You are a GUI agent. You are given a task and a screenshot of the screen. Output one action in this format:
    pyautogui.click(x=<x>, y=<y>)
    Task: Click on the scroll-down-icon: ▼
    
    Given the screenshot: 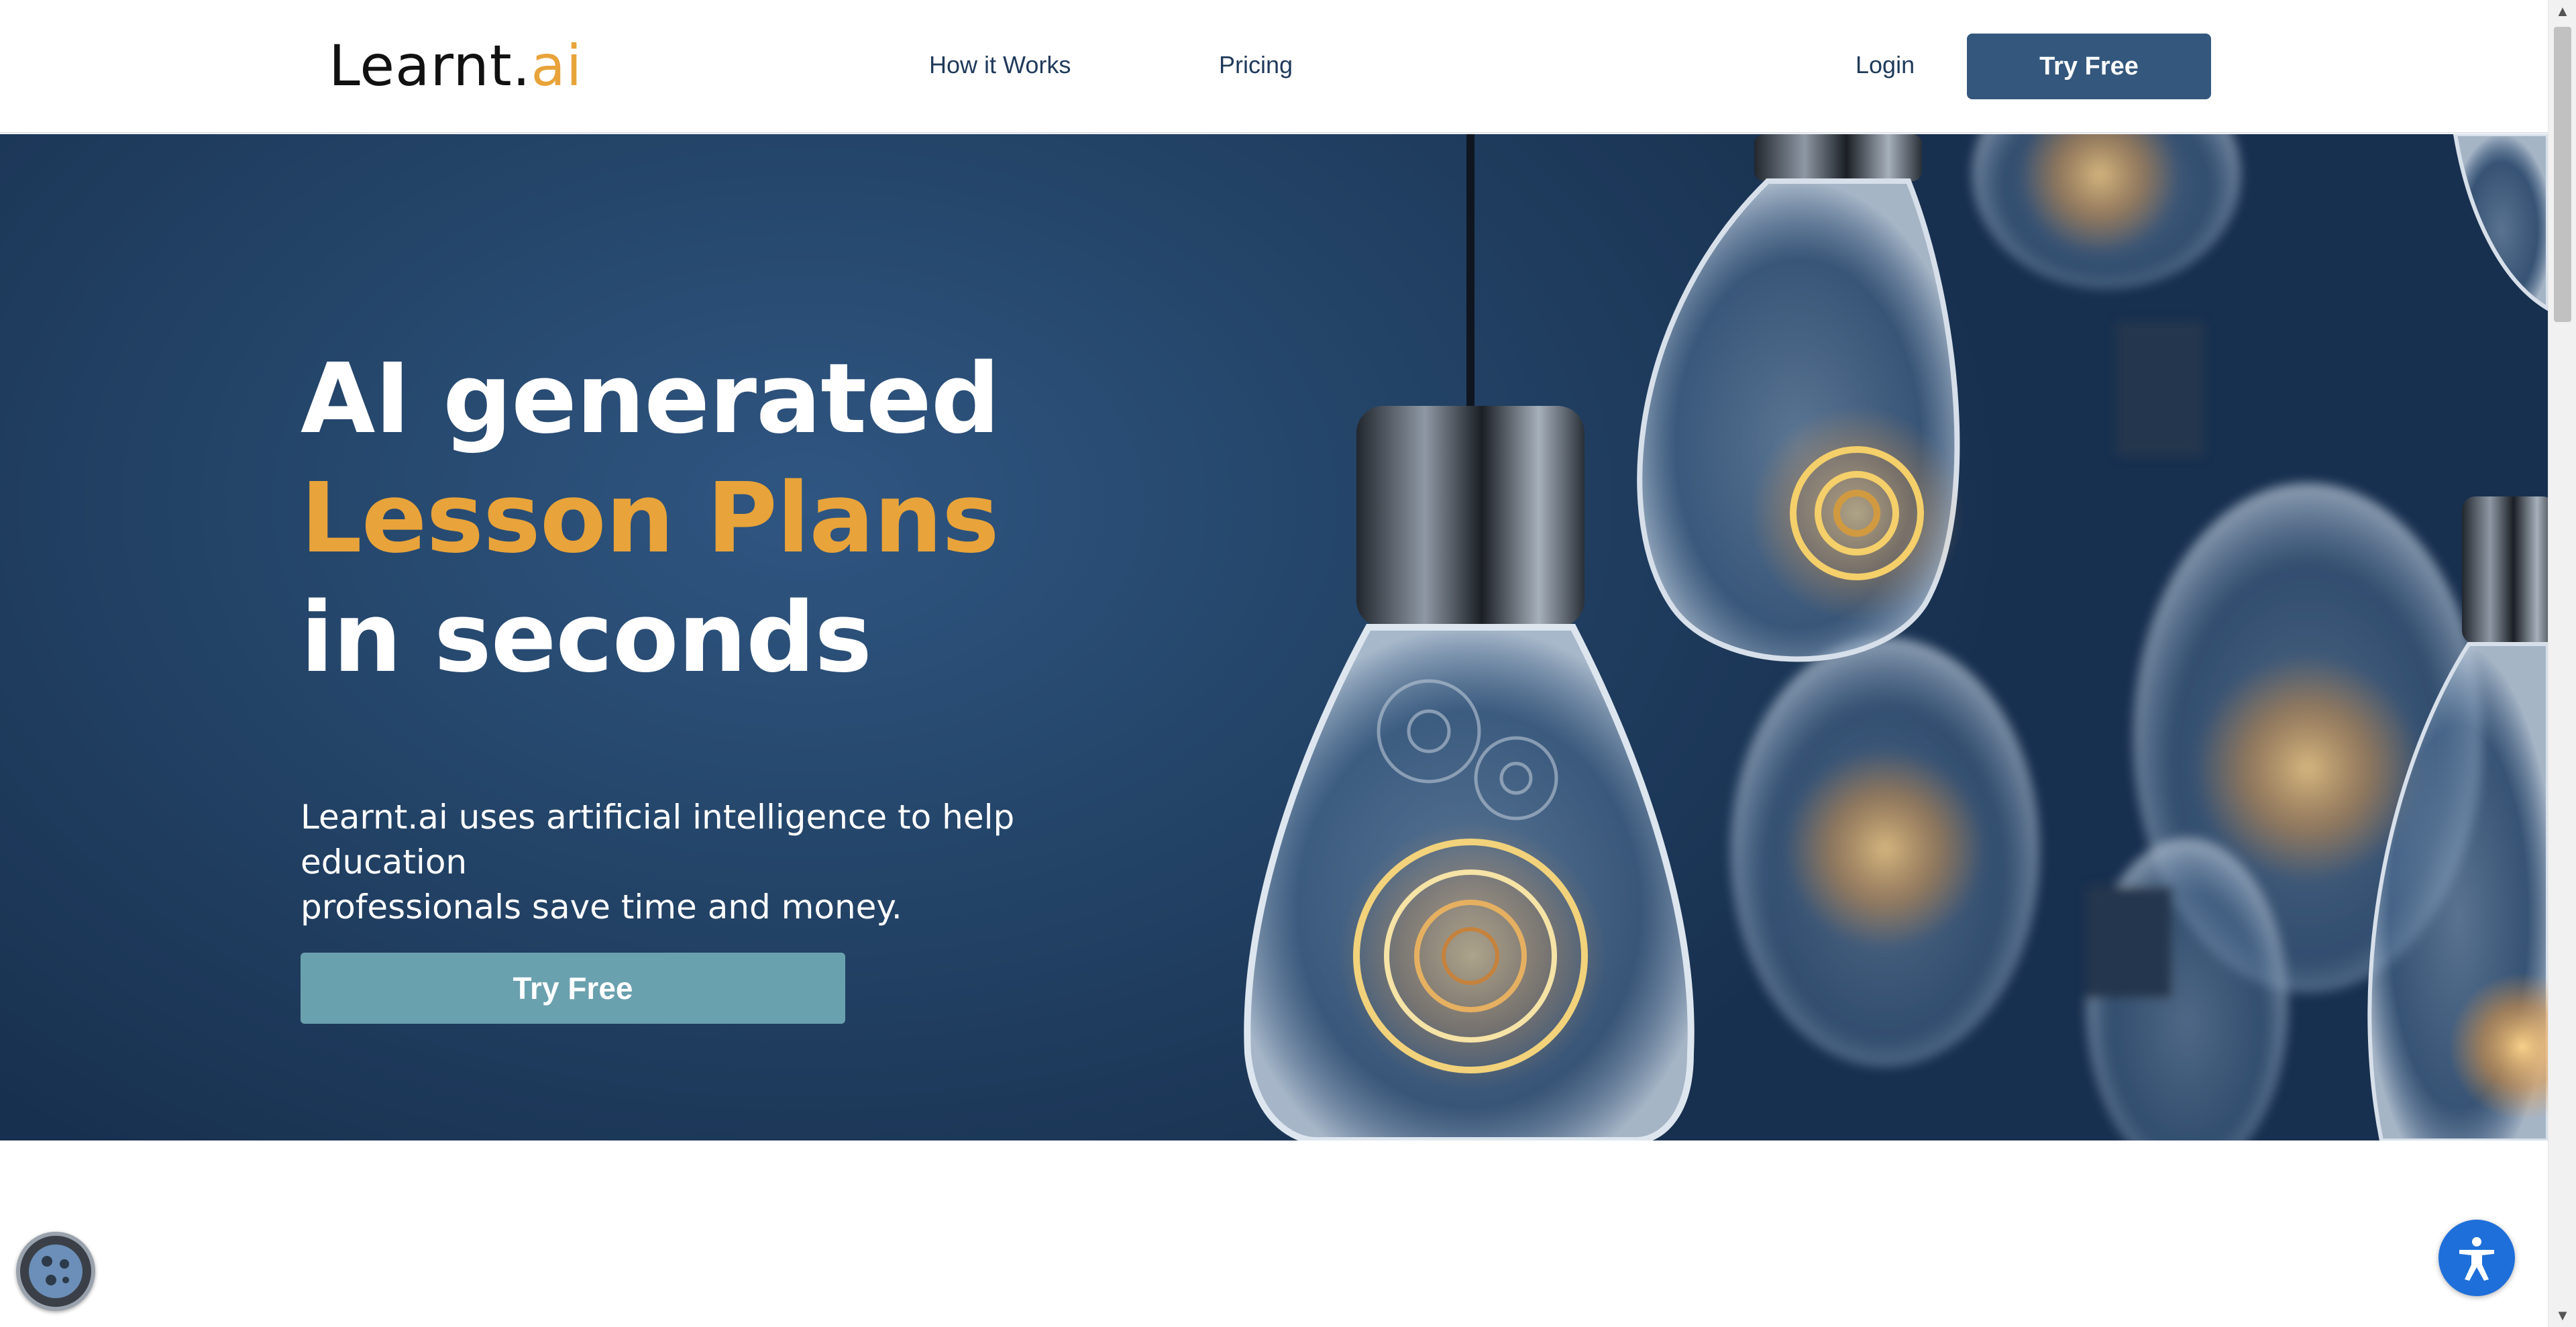 What is the action you would take?
    pyautogui.click(x=2562, y=1315)
    